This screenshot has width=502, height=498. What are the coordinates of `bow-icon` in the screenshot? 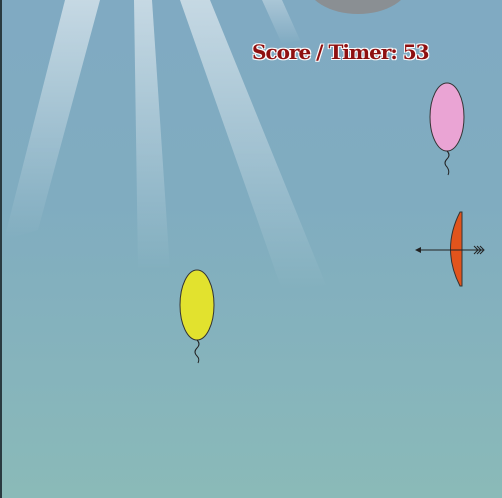 It's located at (456, 249).